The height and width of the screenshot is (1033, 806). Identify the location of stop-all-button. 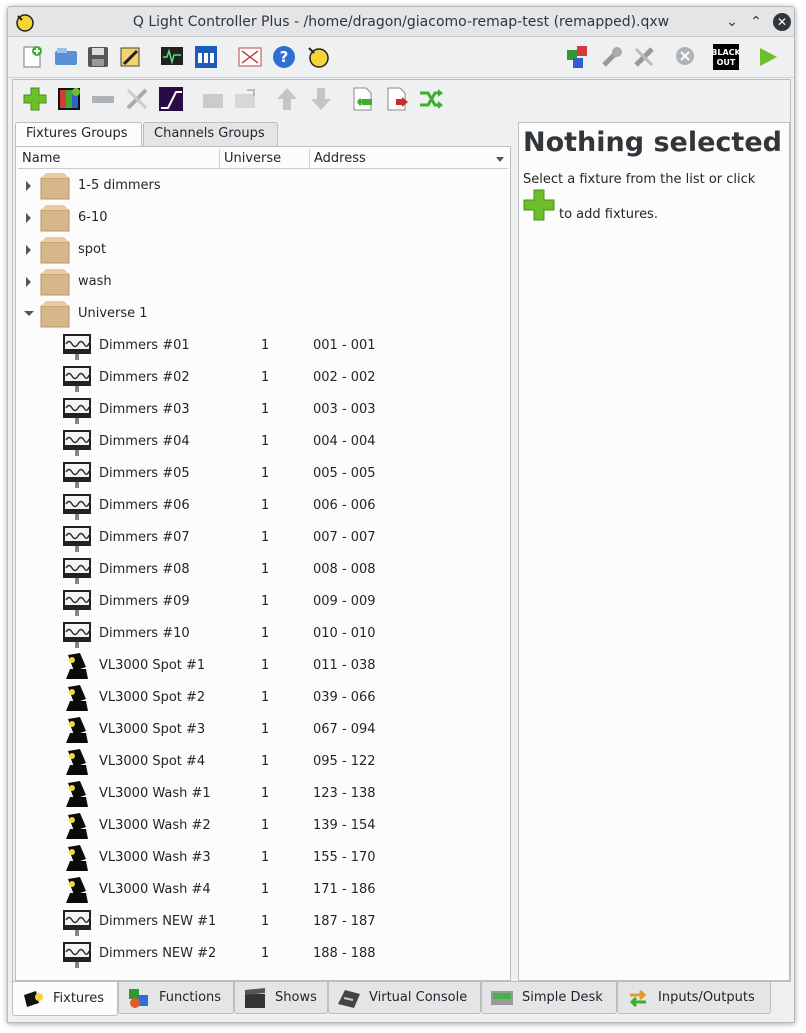
(686, 57).